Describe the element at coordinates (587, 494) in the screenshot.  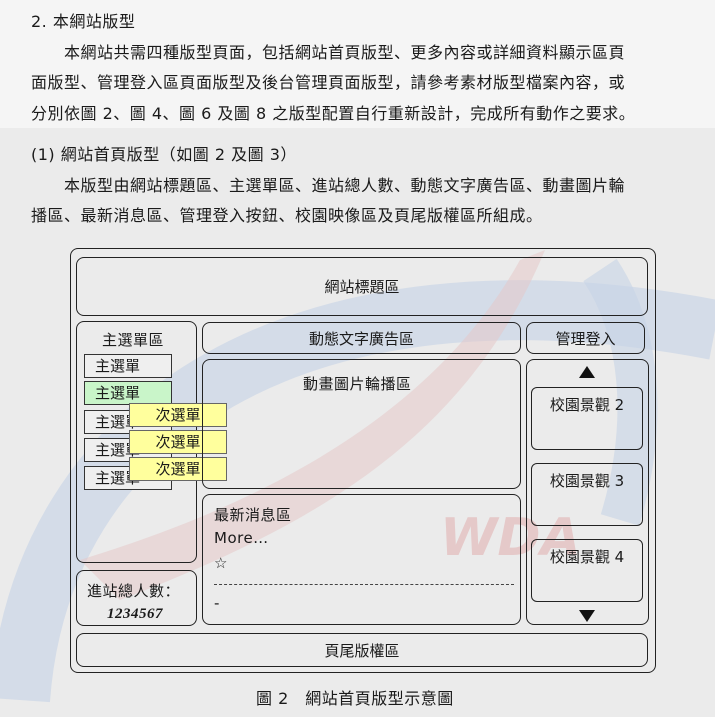
I see `campus-scene-card: 校園景觀 3` at that location.